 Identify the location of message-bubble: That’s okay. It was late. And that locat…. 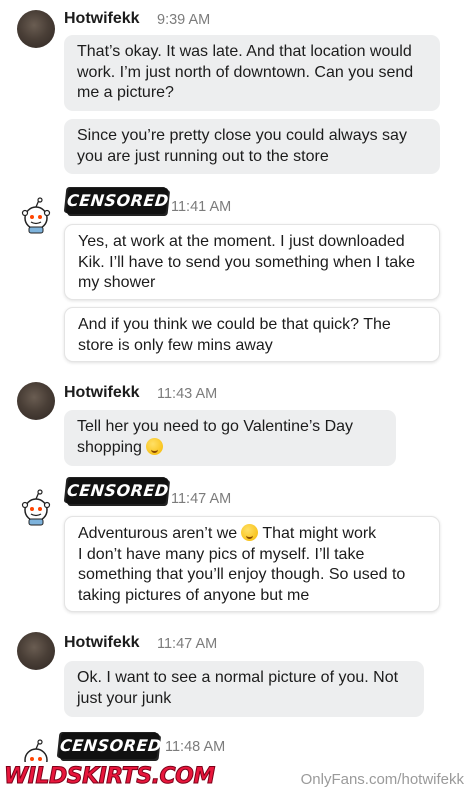
(252, 73).